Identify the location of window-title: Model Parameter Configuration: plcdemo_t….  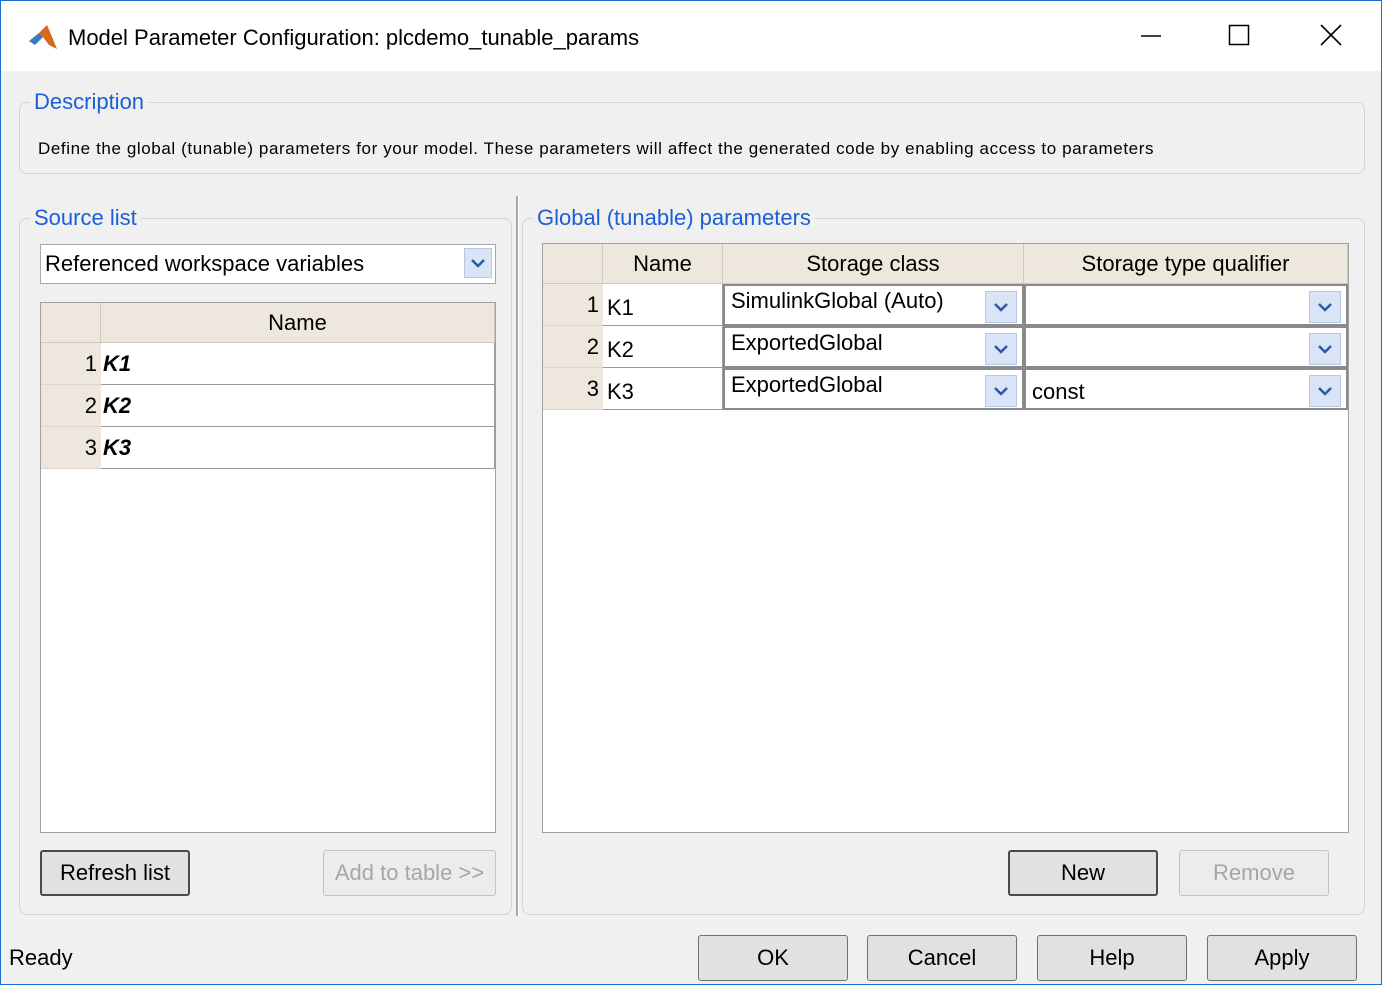
(354, 37).